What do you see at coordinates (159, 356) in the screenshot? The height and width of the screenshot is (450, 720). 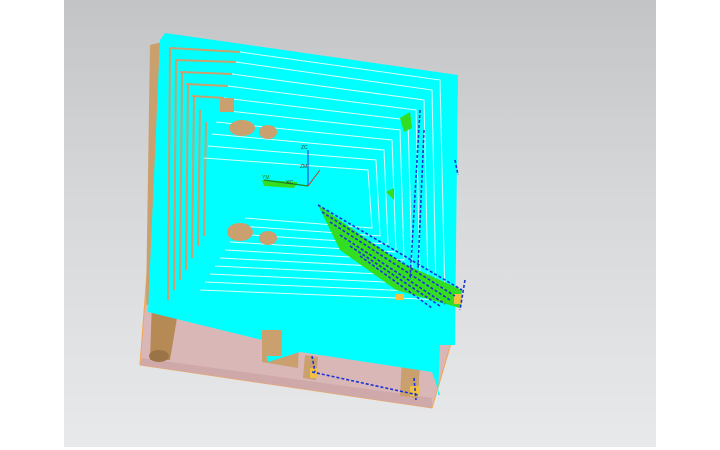 I see `post-base-left` at bounding box center [159, 356].